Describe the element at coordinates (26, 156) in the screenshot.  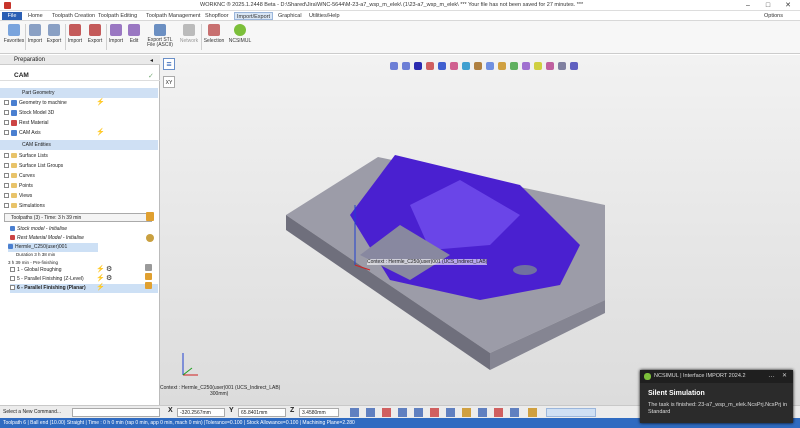
I see `tree-item-surface-lists: Surface Lists` at that location.